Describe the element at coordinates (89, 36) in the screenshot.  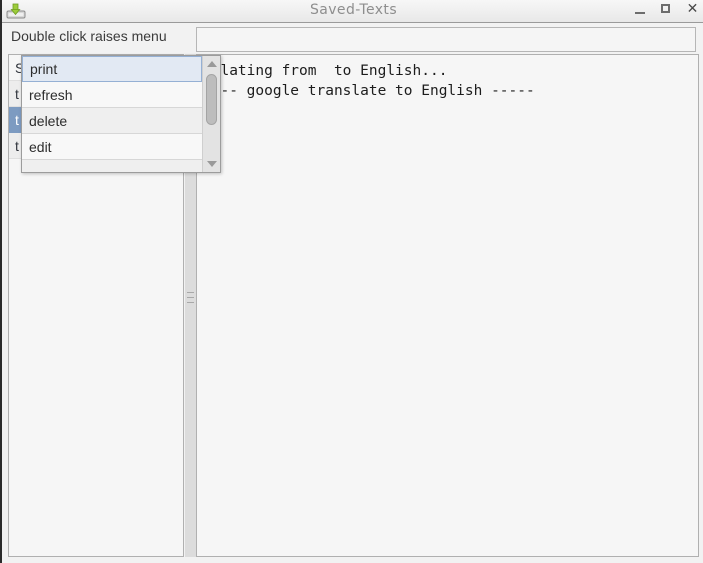
I see `hint-label: Double click raises menu` at that location.